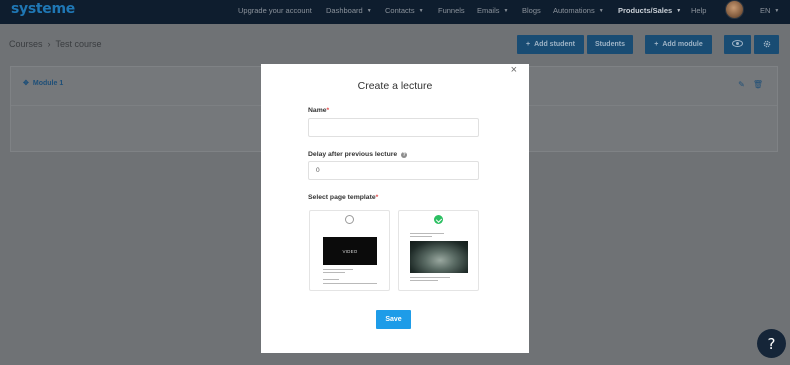 The width and height of the screenshot is (790, 365). What do you see at coordinates (78, 44) in the screenshot?
I see `breadcrumb-current: Test course` at bounding box center [78, 44].